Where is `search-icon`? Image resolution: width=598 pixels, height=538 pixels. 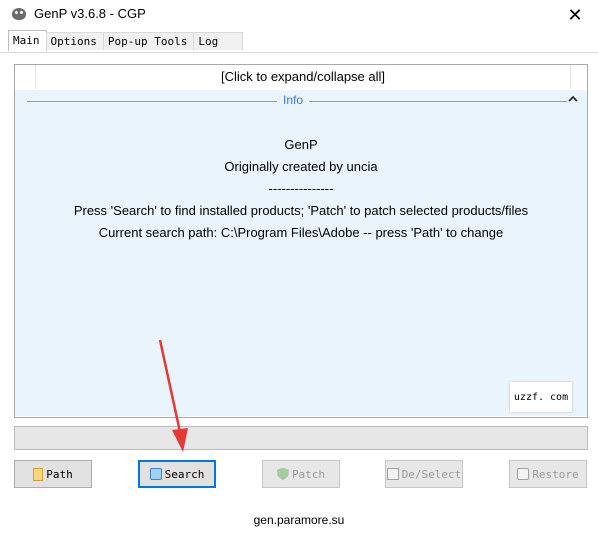
search-icon is located at coordinates (155, 474).